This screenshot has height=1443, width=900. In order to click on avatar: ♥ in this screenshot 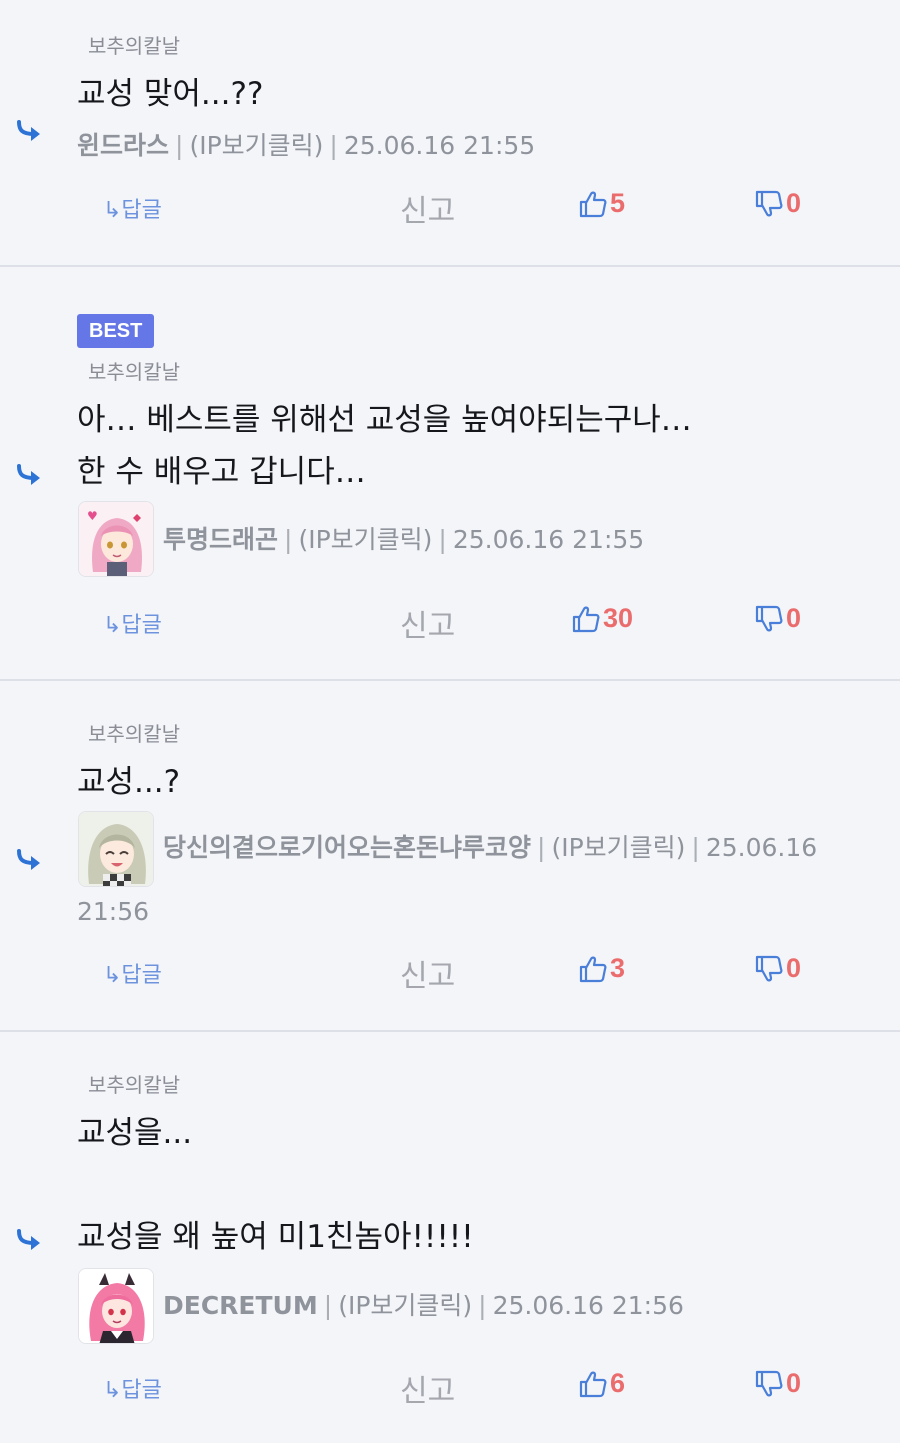, I will do `click(116, 539)`.